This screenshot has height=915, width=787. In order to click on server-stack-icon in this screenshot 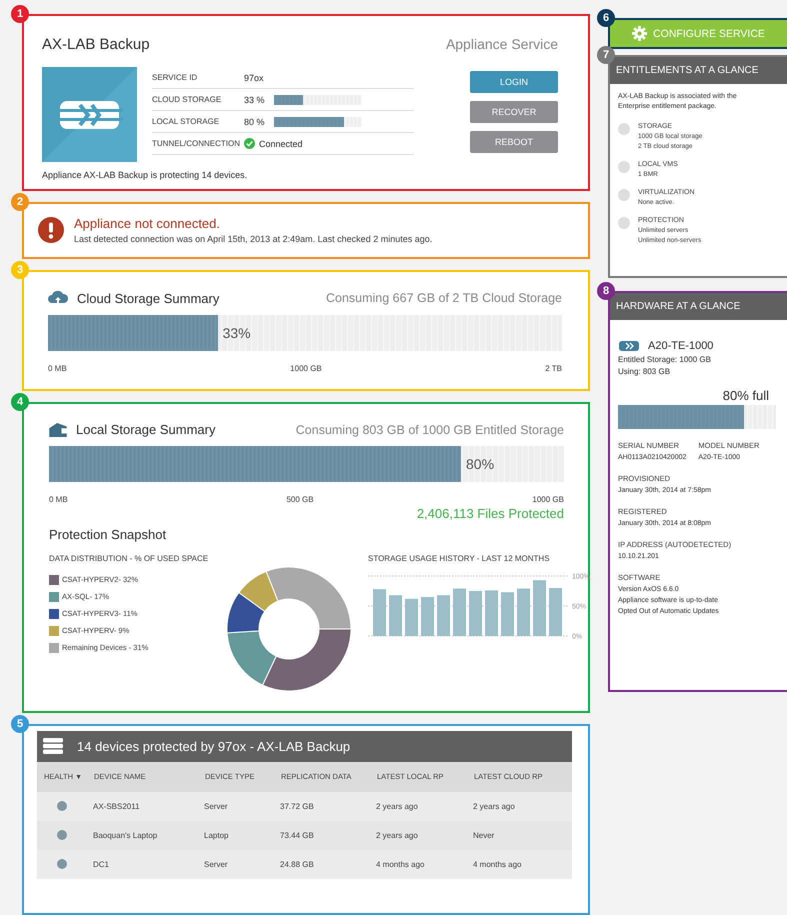, I will do `click(53, 746)`.